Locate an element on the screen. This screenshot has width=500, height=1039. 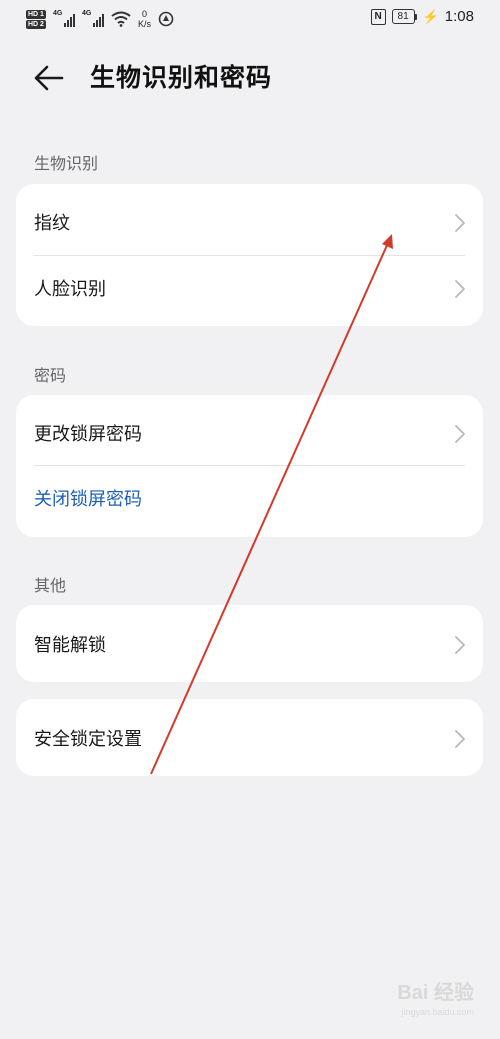
sim2-hd-badge: HD 2 is located at coordinates (36, 24).